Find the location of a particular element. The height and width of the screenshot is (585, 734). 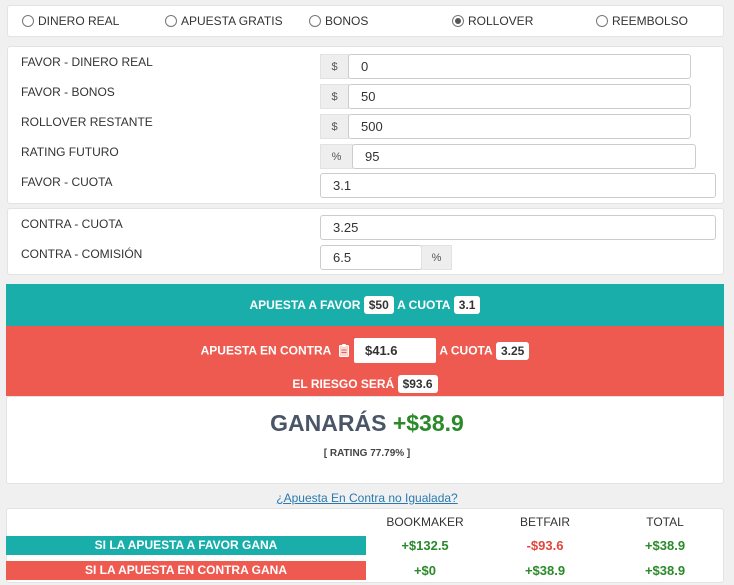

radio-rollover: ROLLOVER is located at coordinates (492, 21).